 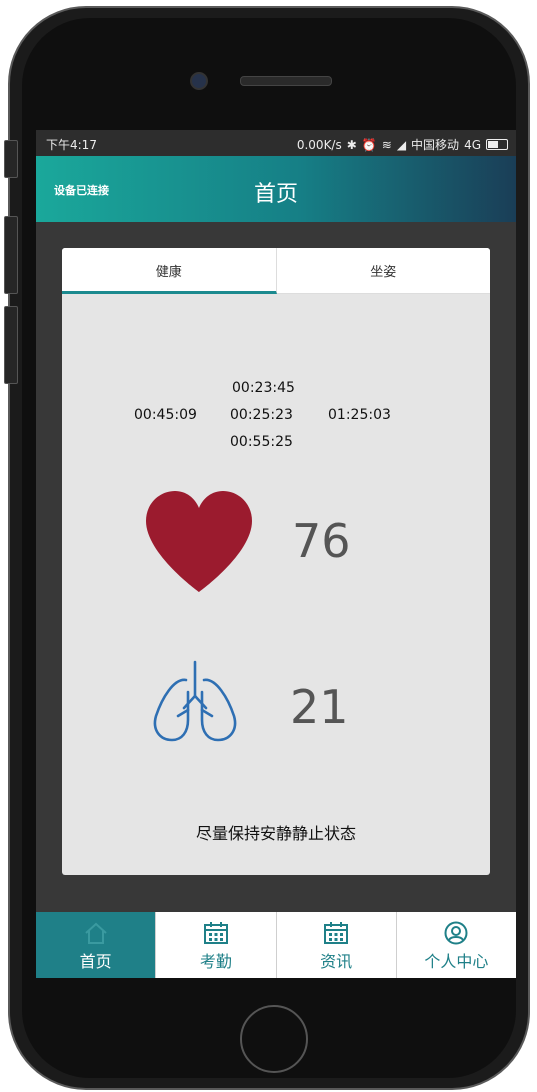 I want to click on volume-down-button, so click(x=11, y=345).